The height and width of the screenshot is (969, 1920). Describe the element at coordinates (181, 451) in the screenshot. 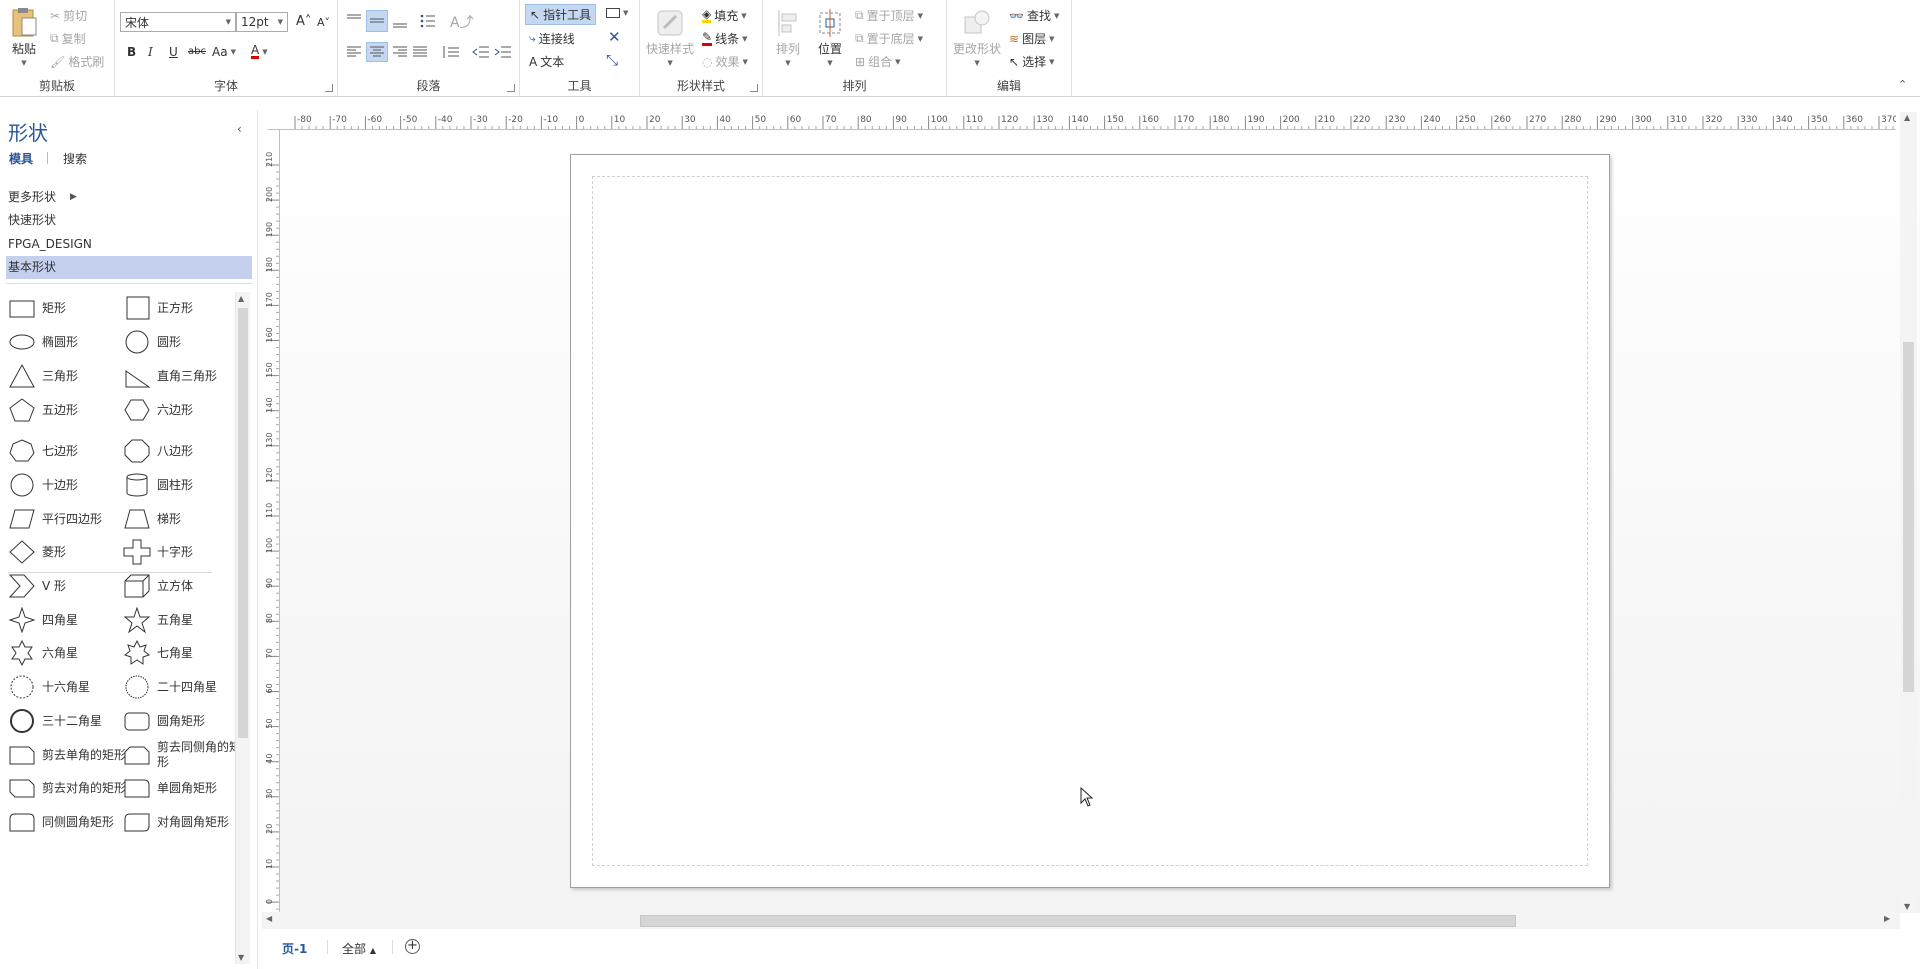

I see `shape-item: 八边形` at that location.